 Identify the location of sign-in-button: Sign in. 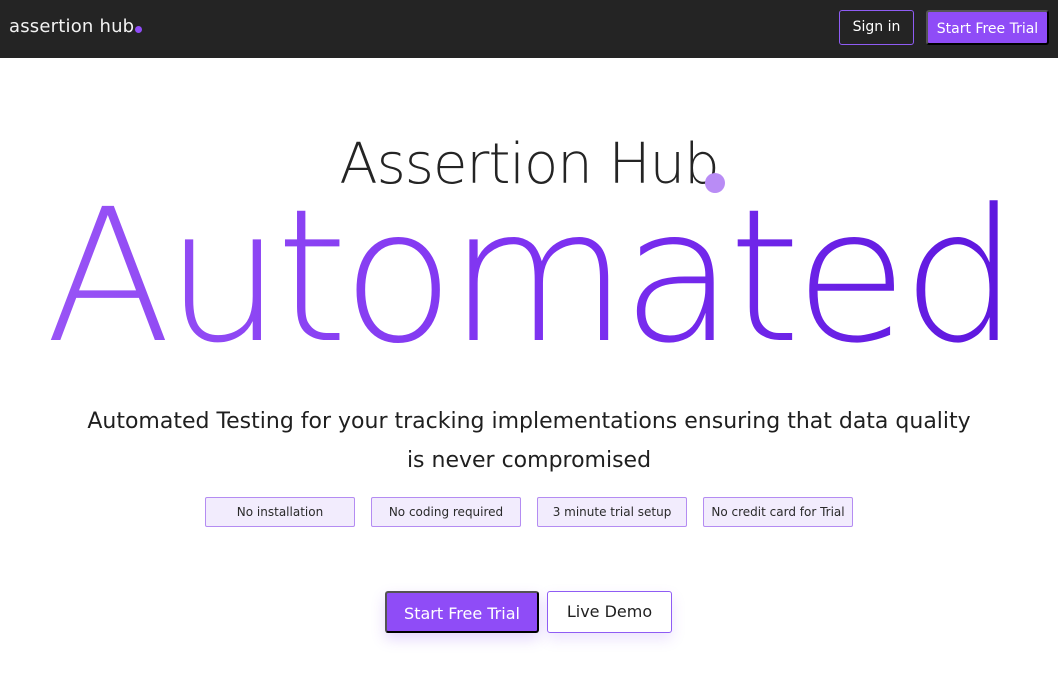
(876, 27).